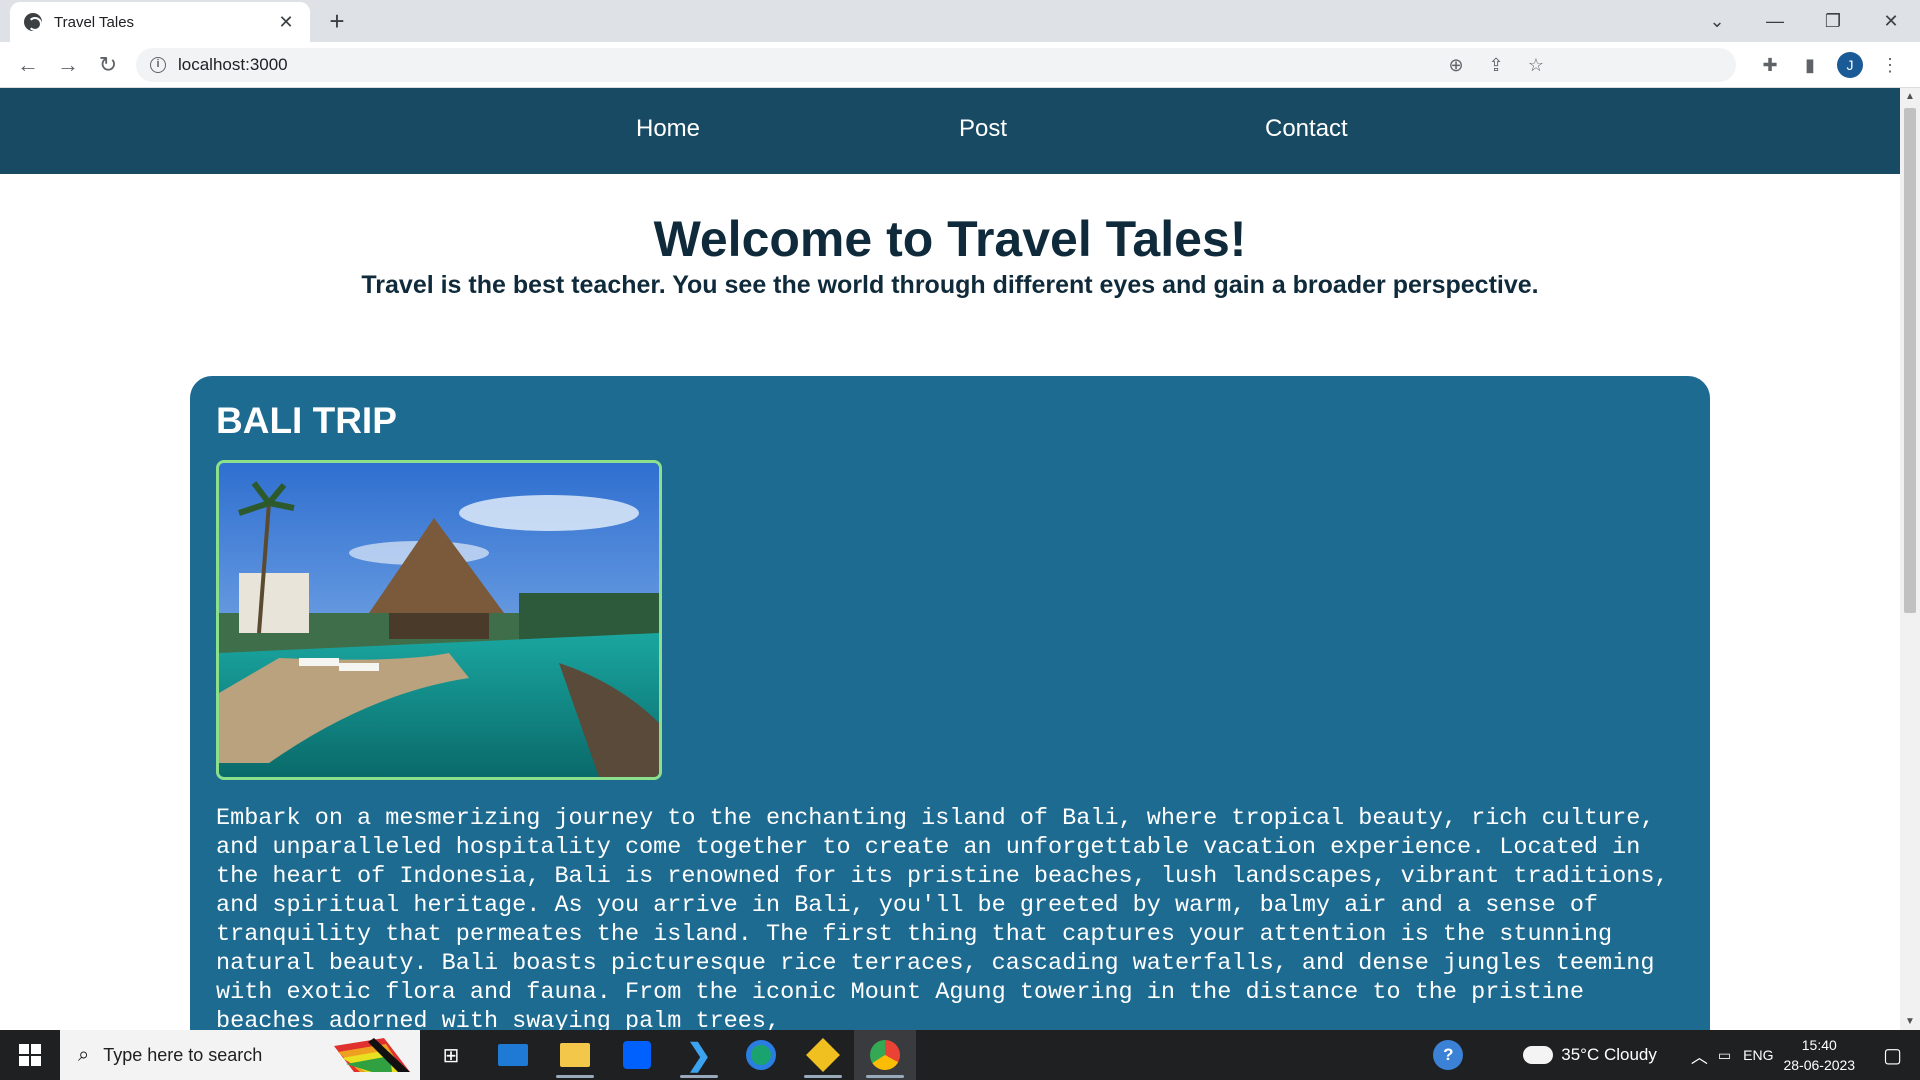 The width and height of the screenshot is (1920, 1080). Describe the element at coordinates (28, 65) in the screenshot. I see `back-button: ←` at that location.